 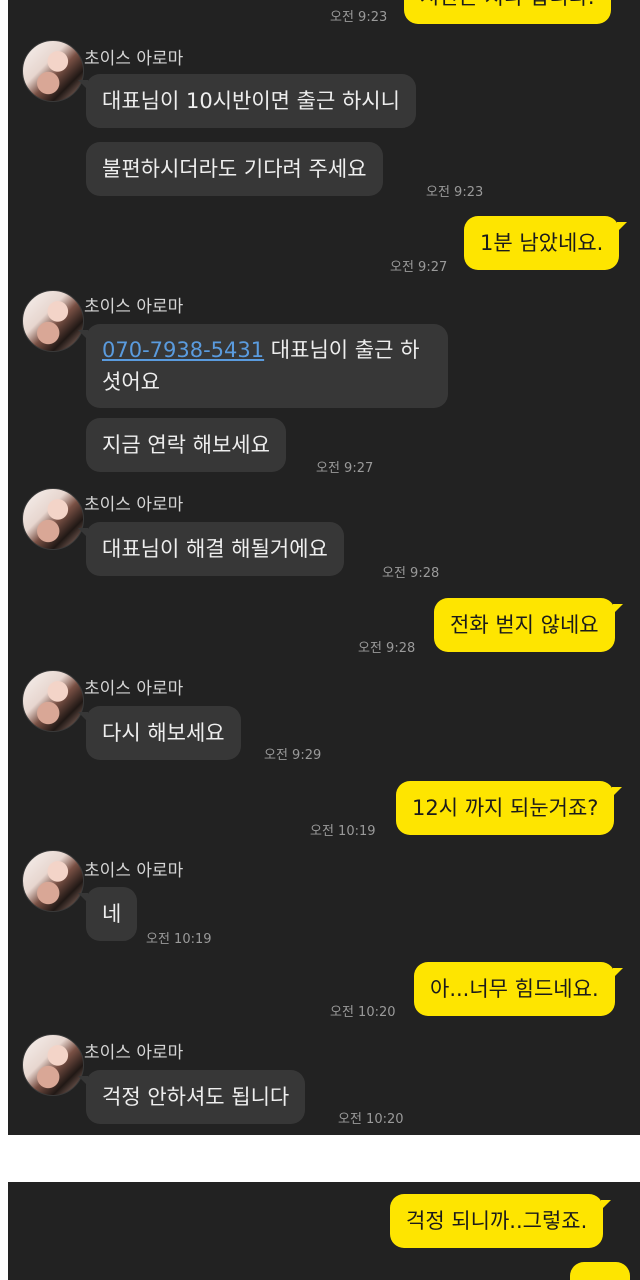 I want to click on message-bubble-incoming: 네, so click(x=107, y=914).